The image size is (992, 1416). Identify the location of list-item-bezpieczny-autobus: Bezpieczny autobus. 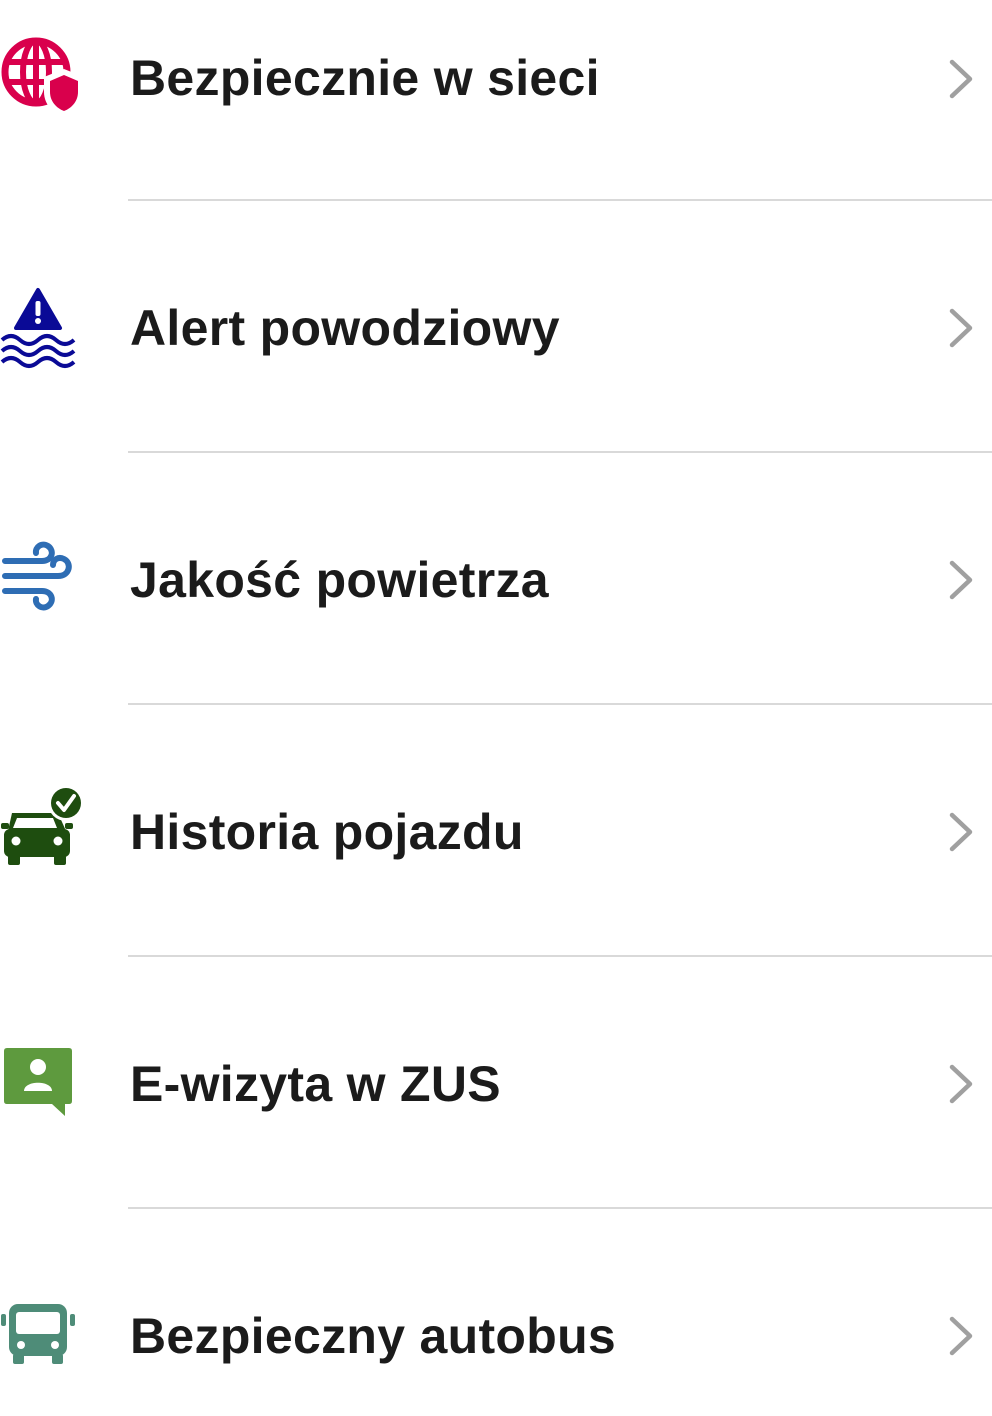
(496, 1312).